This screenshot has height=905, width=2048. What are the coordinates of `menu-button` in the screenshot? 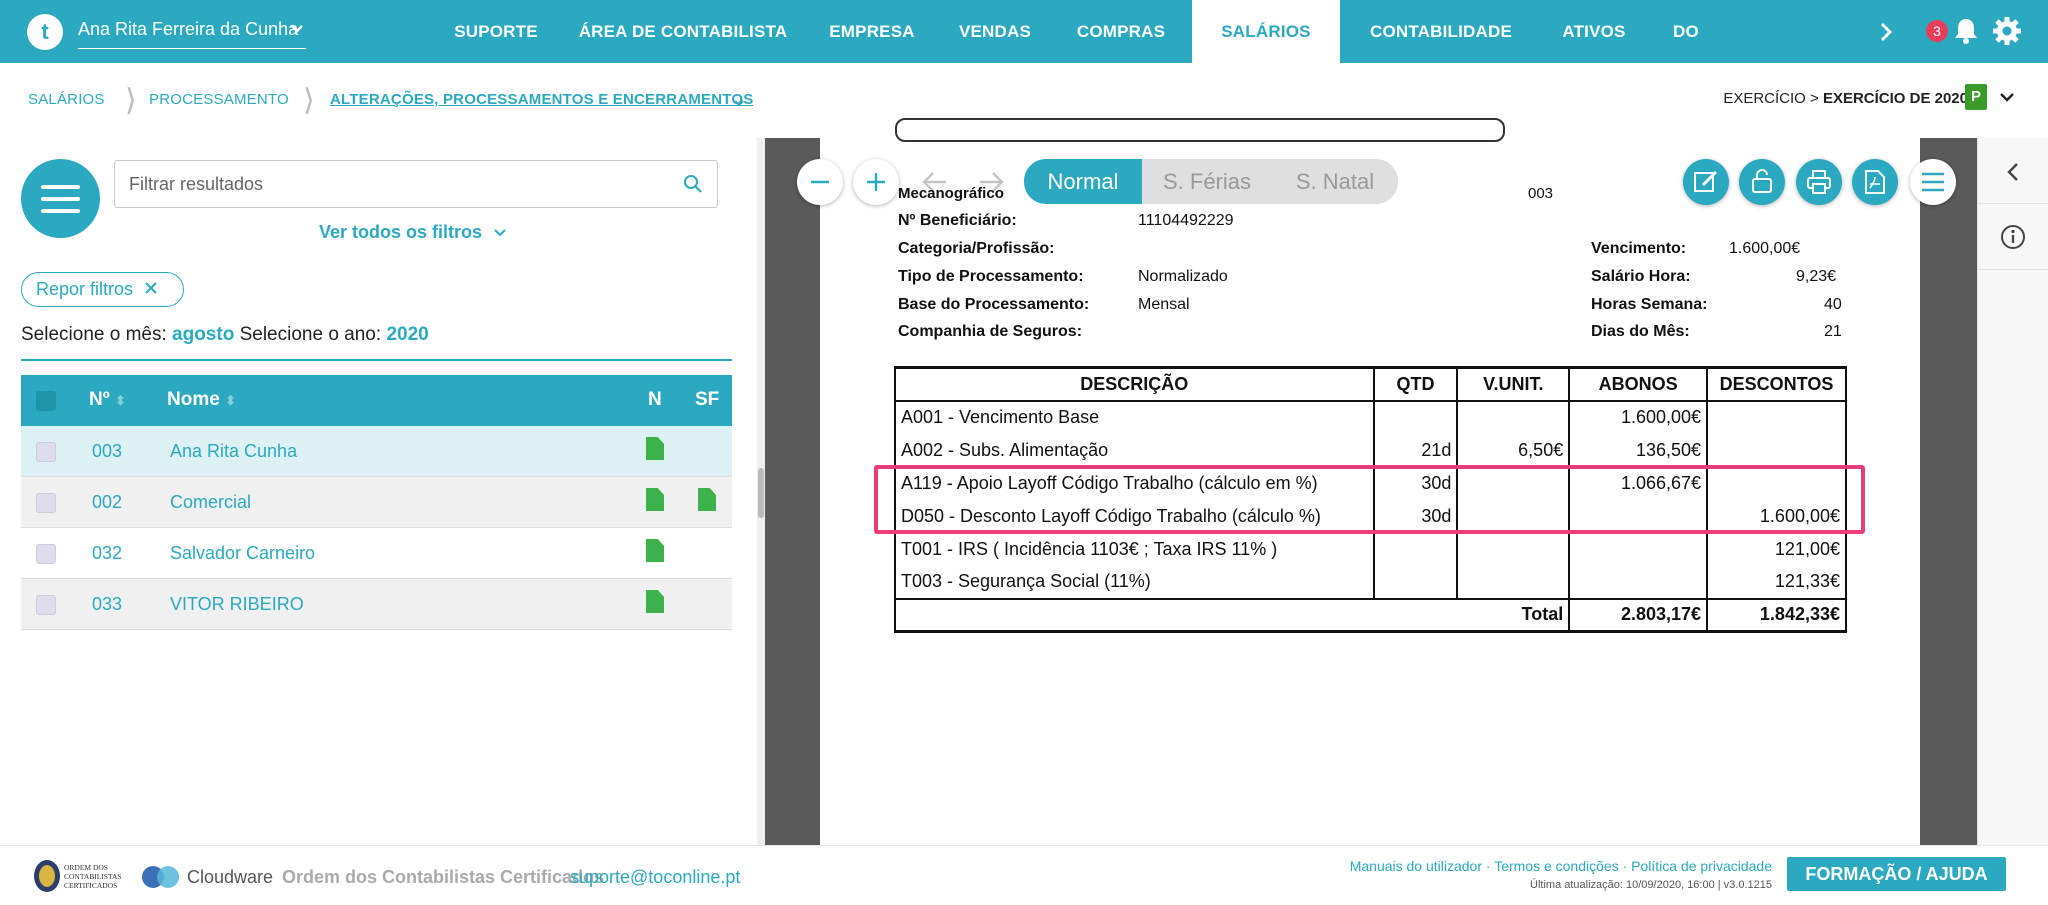 It's located at (60, 198).